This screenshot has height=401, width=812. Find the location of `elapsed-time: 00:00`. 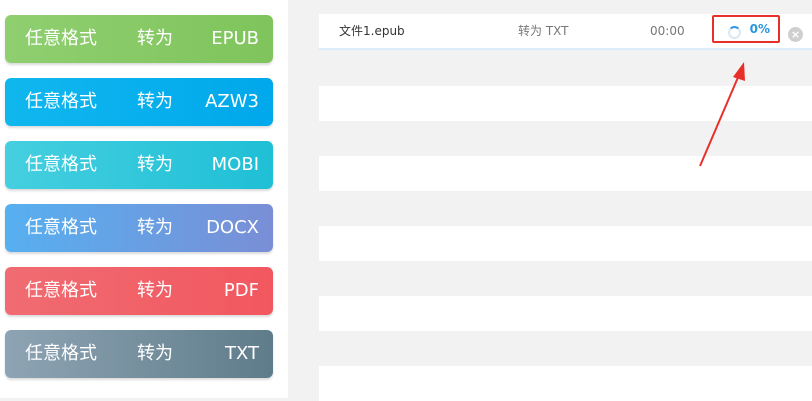

elapsed-time: 00:00 is located at coordinates (667, 31).